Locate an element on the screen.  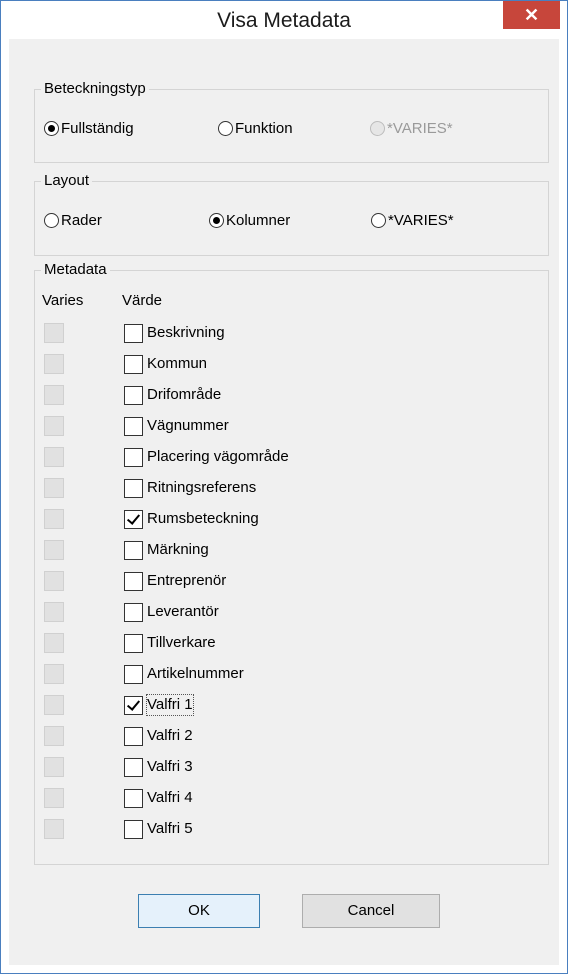
radio-label: Fullständig is located at coordinates (97, 128).